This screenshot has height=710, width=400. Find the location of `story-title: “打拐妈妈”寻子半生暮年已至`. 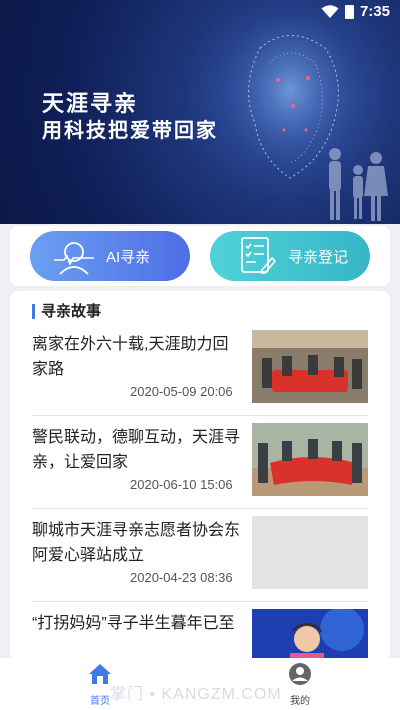

story-title: “打拐妈妈”寻子半生暮年已至 is located at coordinates (133, 623).